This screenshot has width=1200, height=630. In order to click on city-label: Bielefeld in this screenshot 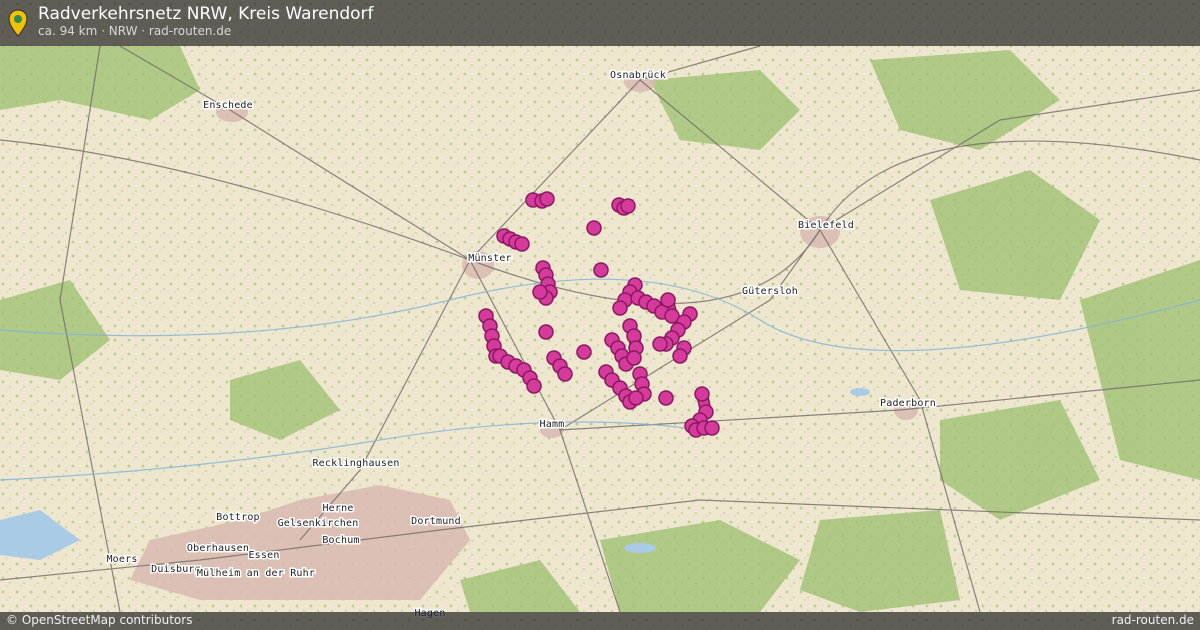, I will do `click(826, 225)`.